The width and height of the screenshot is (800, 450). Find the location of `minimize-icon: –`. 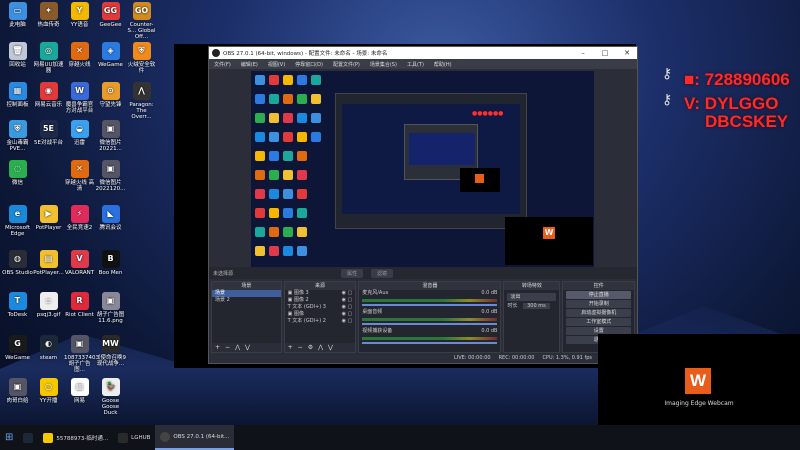

minimize-icon: – is located at coordinates (583, 53).